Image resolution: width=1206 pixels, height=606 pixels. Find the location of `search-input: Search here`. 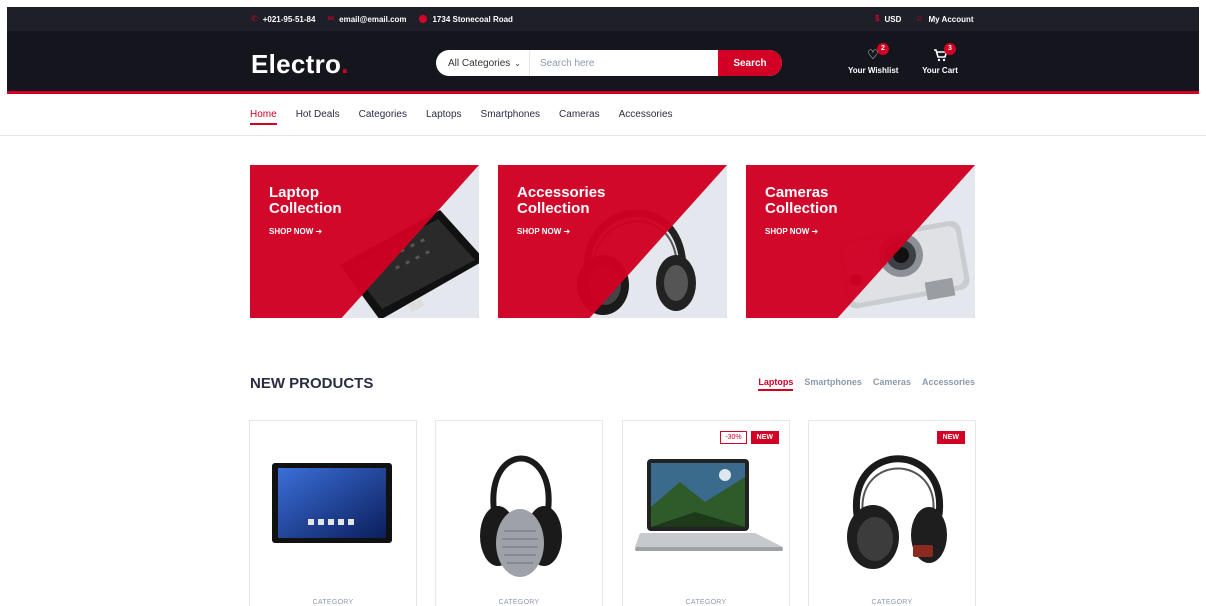

search-input: Search here is located at coordinates (624, 63).